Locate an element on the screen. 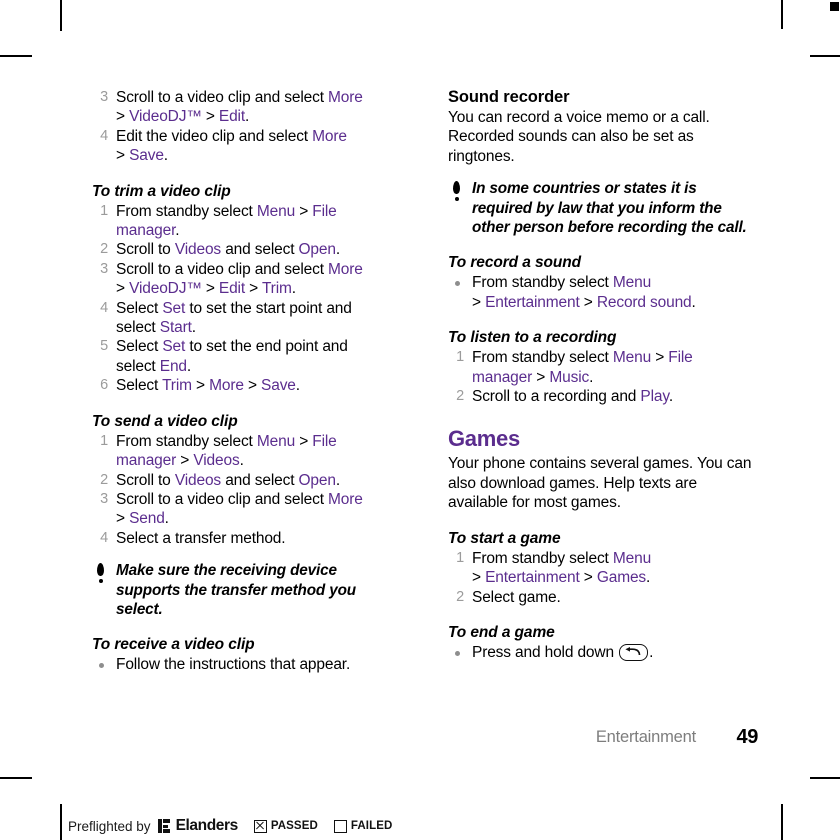 Image resolution: width=840 pixels, height=840 pixels. step-text: From standby select Menu > File manager. is located at coordinates (226, 221).